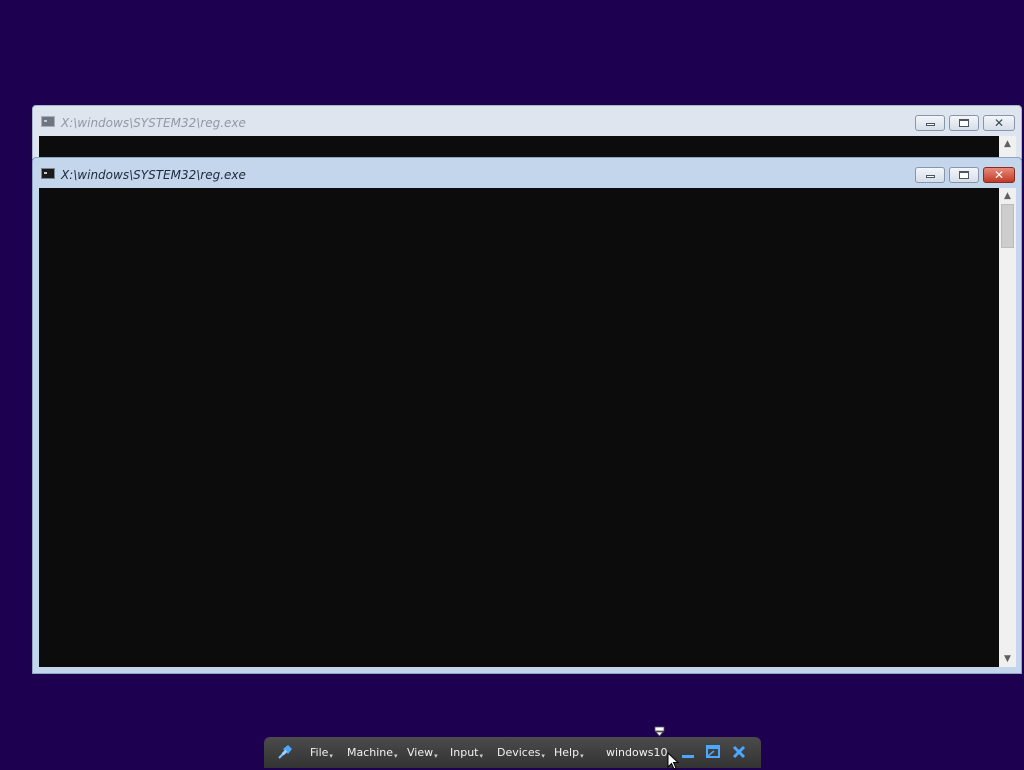 Image resolution: width=1024 pixels, height=770 pixels. What do you see at coordinates (285, 752) in the screenshot?
I see `pin-icon` at bounding box center [285, 752].